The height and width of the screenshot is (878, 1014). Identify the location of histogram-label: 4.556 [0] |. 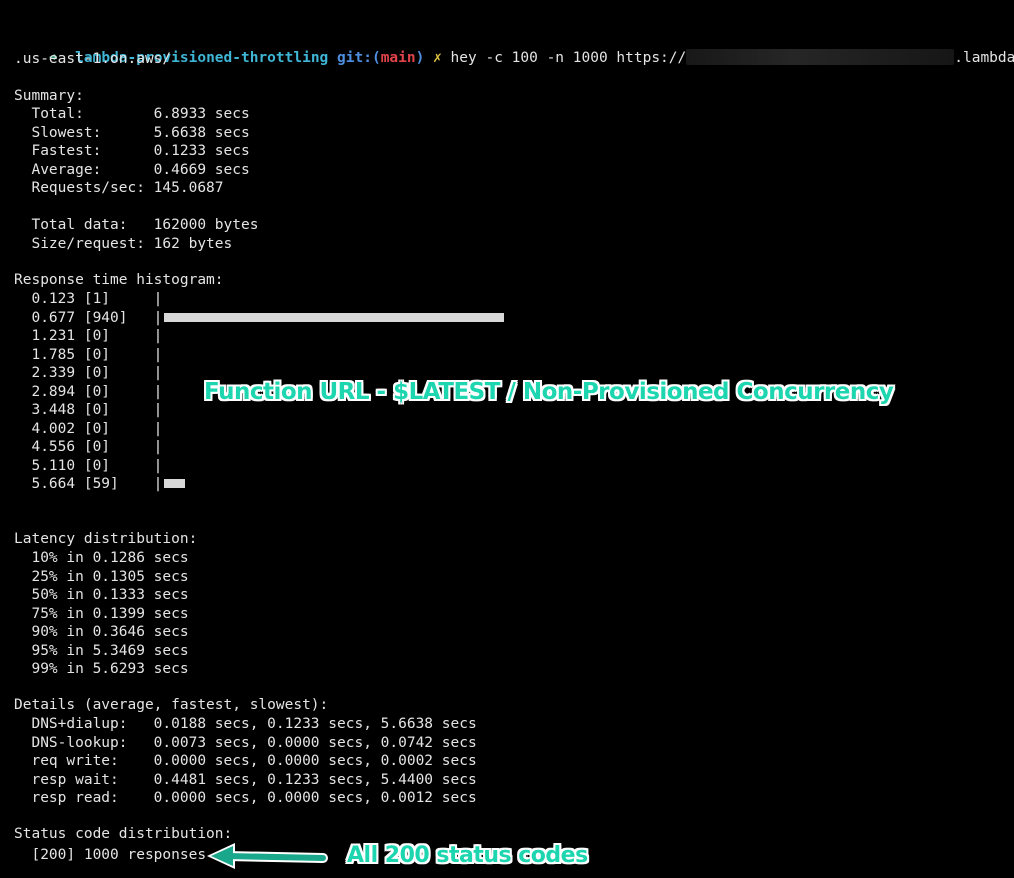
(88, 447).